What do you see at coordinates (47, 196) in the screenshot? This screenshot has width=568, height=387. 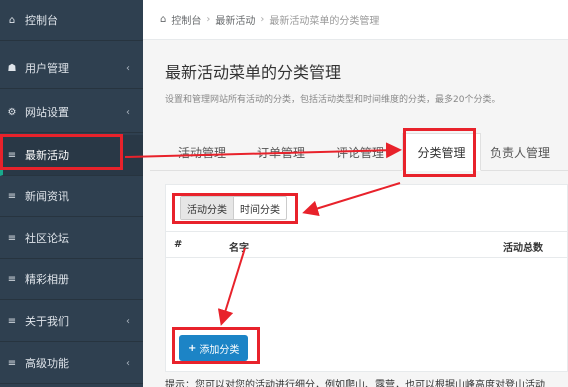 I see `sidebar-item-label: 新闻资讯` at bounding box center [47, 196].